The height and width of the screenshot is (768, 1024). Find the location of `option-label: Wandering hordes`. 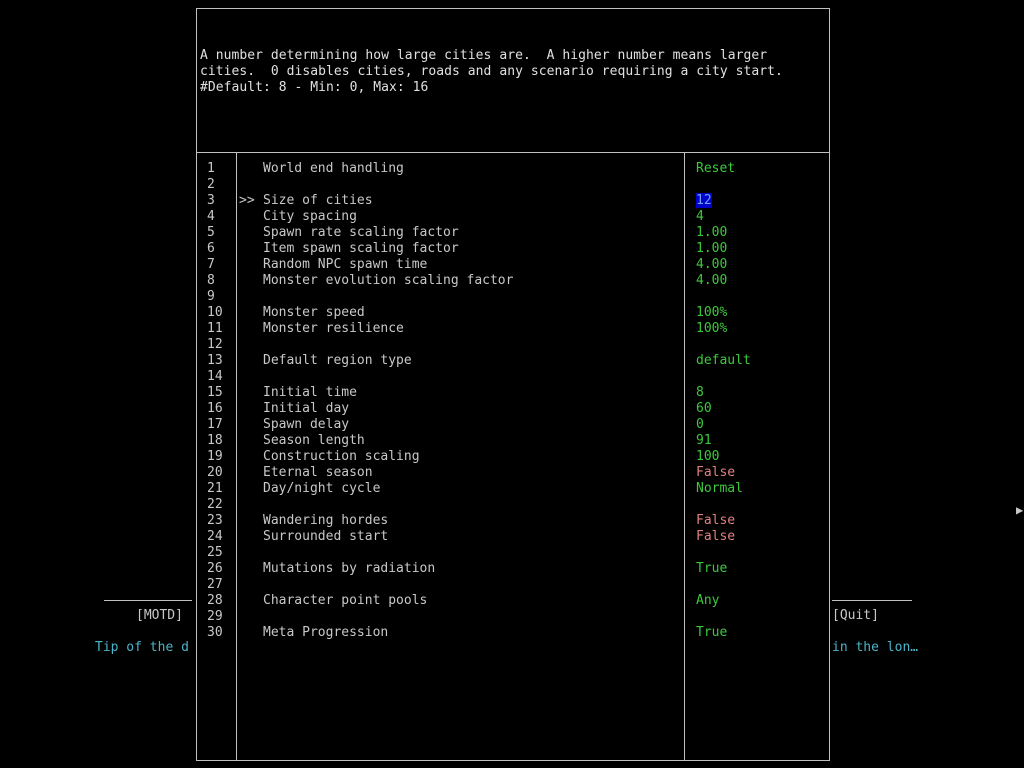

option-label: Wandering hordes is located at coordinates (326, 520).